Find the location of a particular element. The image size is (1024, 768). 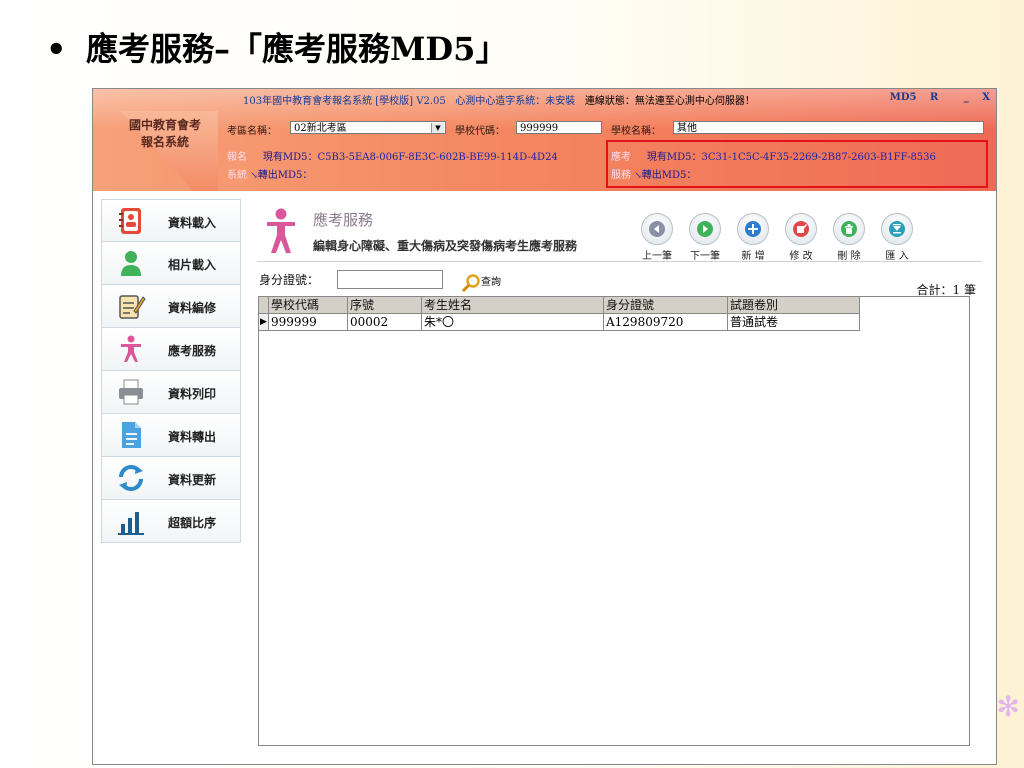

logo-line2: 報名系統 is located at coordinates (165, 142).